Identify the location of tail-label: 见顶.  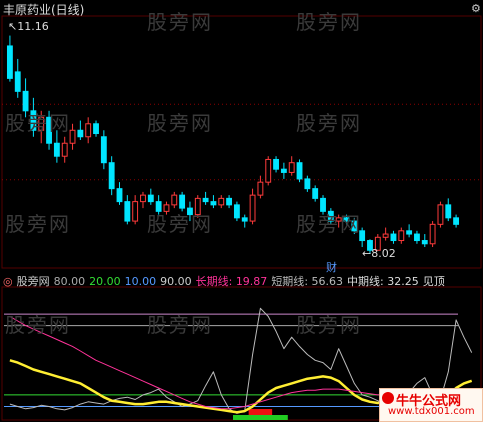
(433, 281).